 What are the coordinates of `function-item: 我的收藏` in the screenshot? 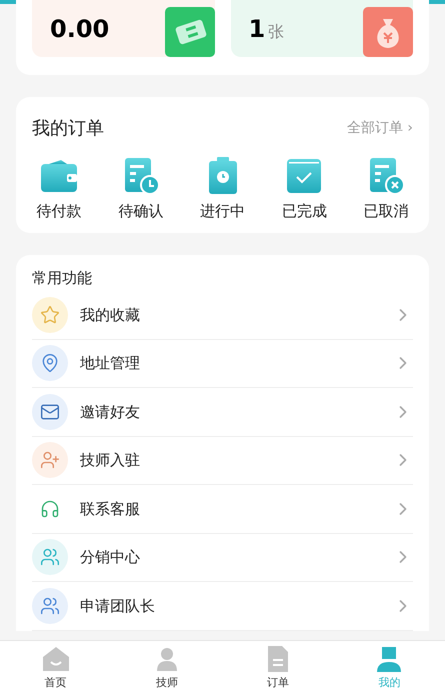 It's located at (222, 315).